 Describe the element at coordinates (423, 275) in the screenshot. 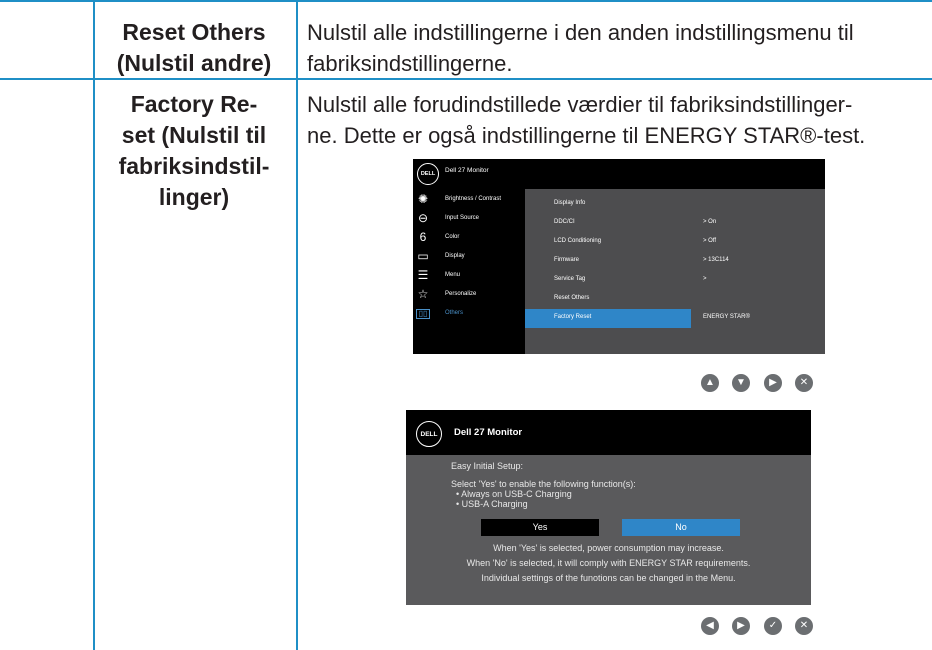

I see `menu-icon: ☰` at that location.